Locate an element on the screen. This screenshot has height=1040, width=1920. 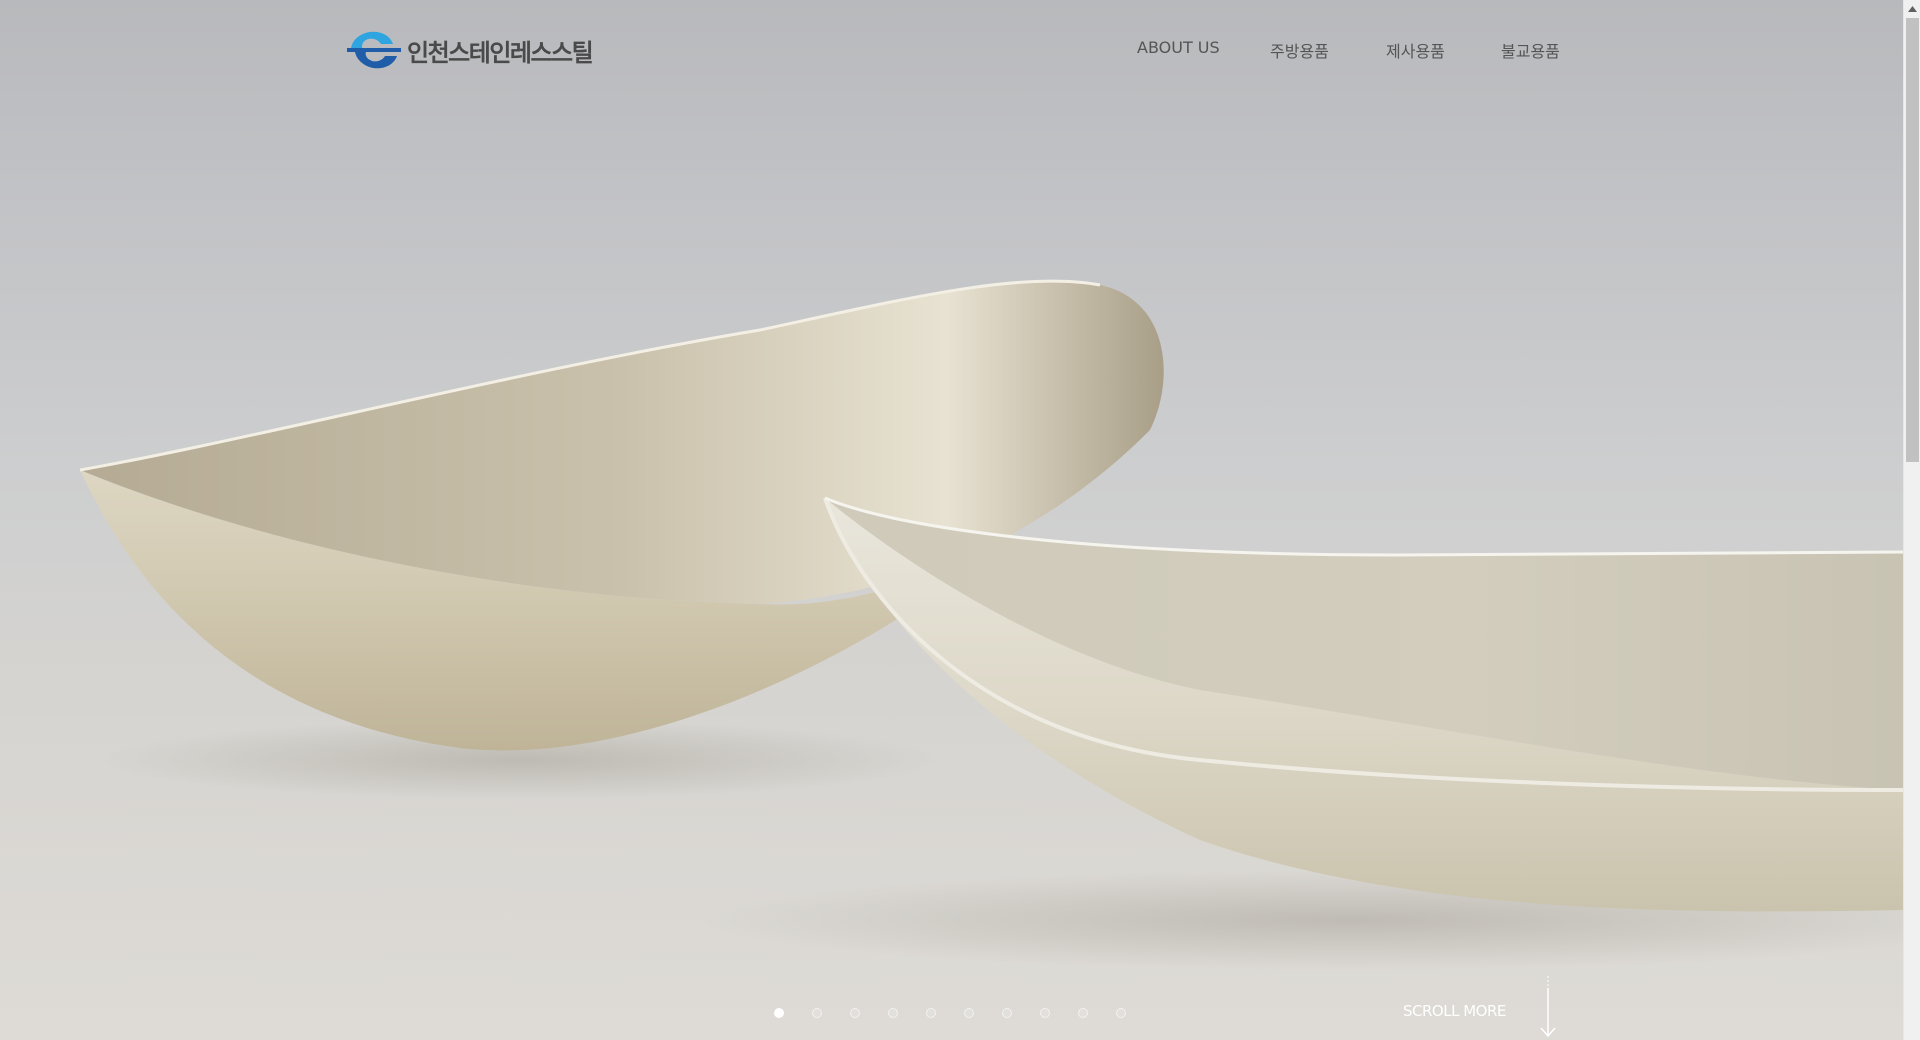
logo-text: 인천스테인레스스틸 is located at coordinates (500, 52).